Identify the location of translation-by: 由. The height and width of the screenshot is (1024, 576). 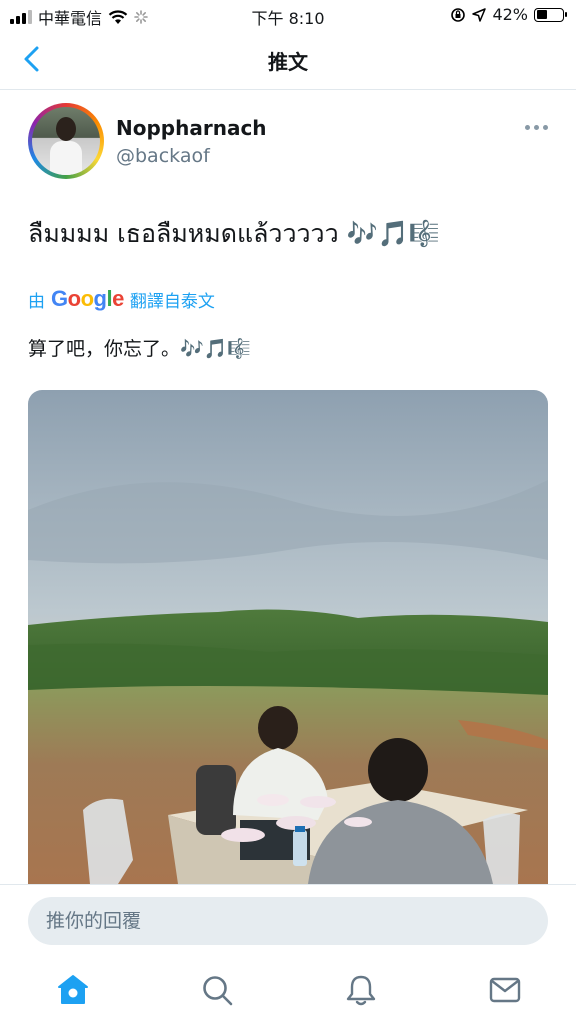
(36, 301).